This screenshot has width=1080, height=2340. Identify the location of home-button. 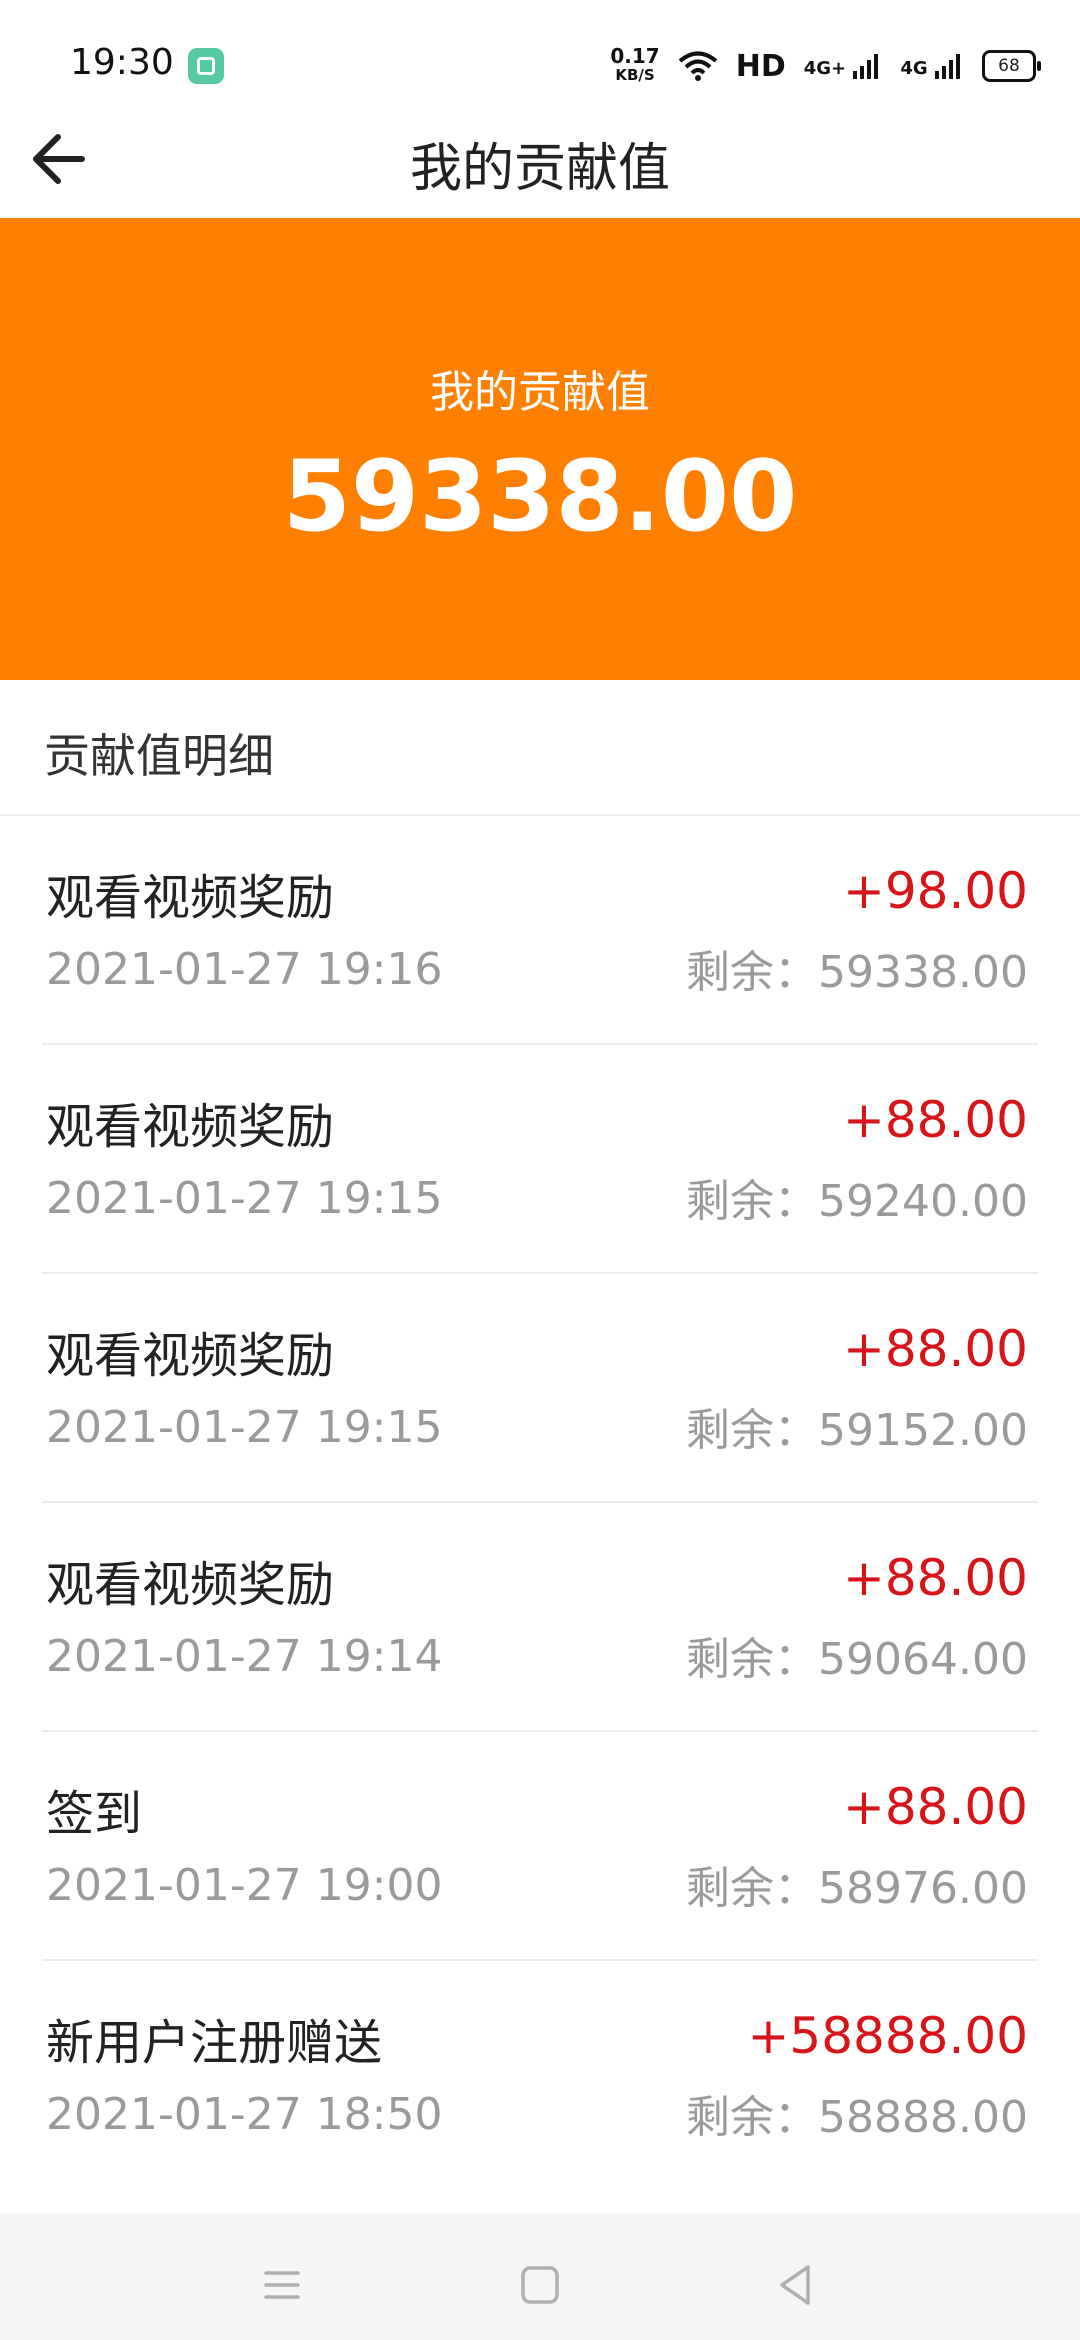
(540, 2285).